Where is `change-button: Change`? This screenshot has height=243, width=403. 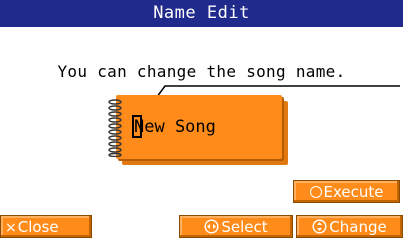 change-button: Change is located at coordinates (349, 226).